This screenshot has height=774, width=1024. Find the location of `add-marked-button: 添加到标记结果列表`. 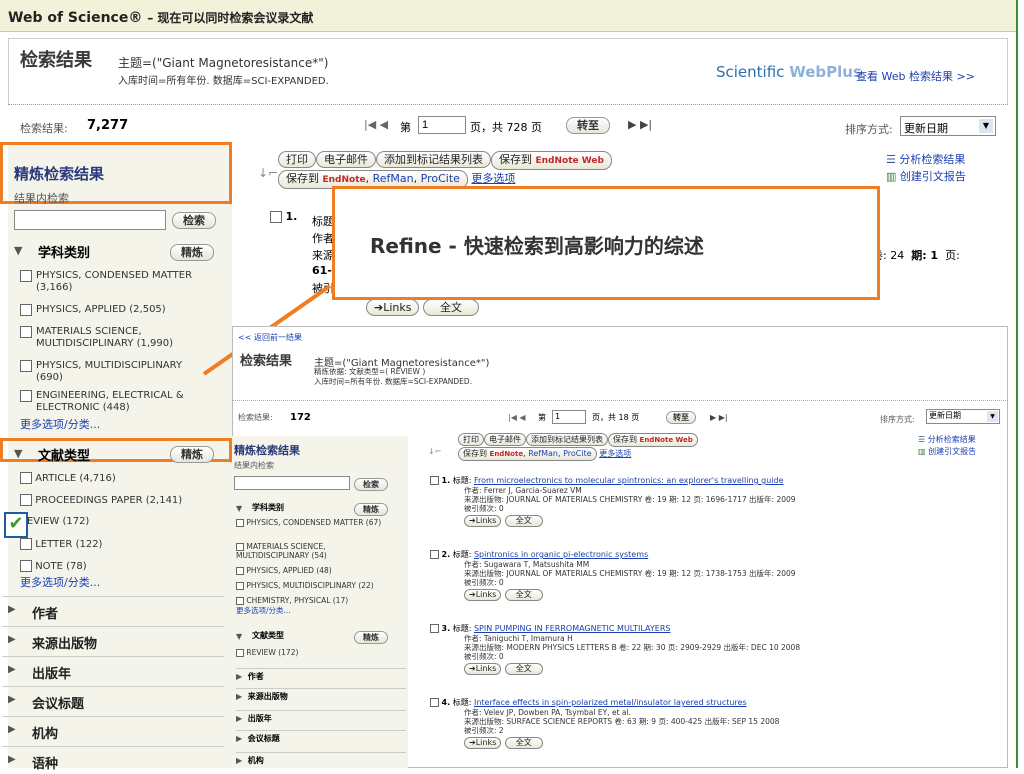

add-marked-button: 添加到标记结果列表 is located at coordinates (433, 159).